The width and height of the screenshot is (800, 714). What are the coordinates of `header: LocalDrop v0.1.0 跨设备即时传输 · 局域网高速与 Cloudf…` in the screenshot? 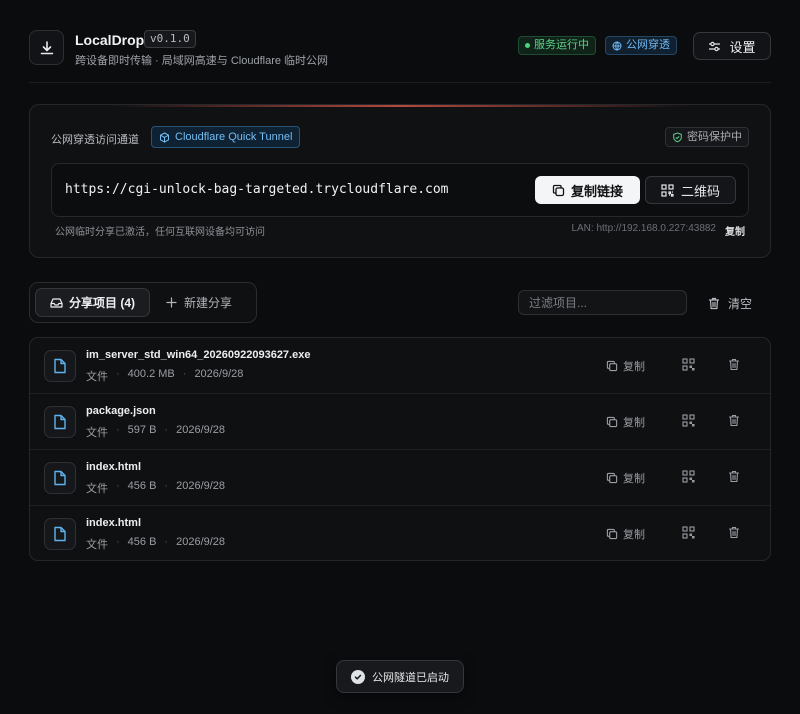 It's located at (400, 48).